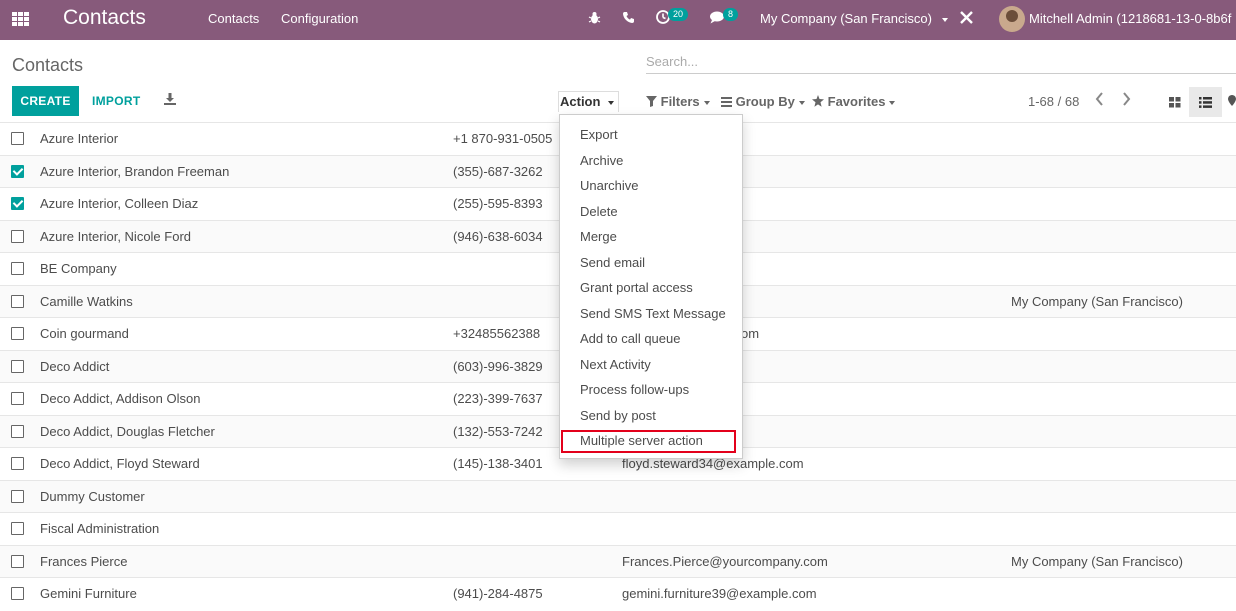 The image size is (1236, 611). I want to click on cell-email: Frances.Pierce@yourcompany.com, so click(725, 561).